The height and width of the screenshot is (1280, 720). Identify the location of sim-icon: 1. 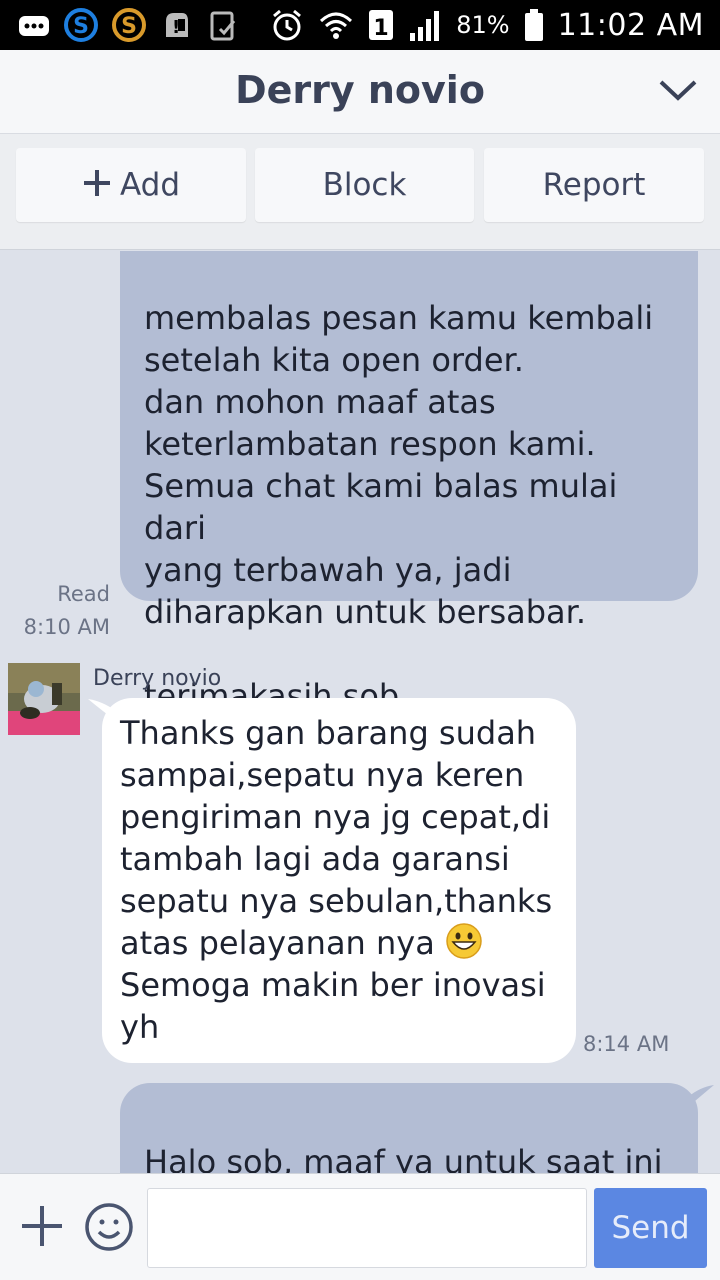
(381, 25).